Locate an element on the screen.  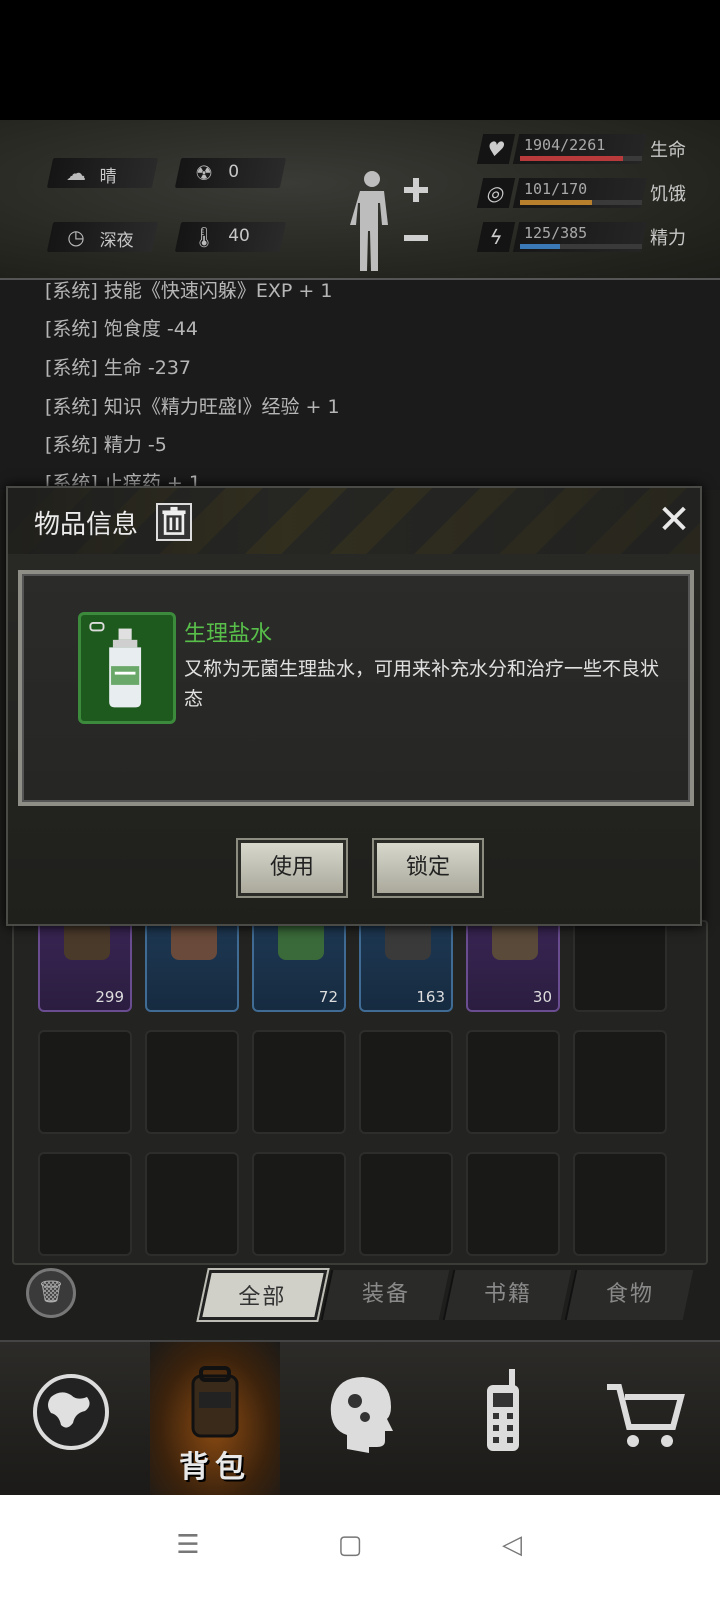
tab-books: 书籍 is located at coordinates (507, 1295).